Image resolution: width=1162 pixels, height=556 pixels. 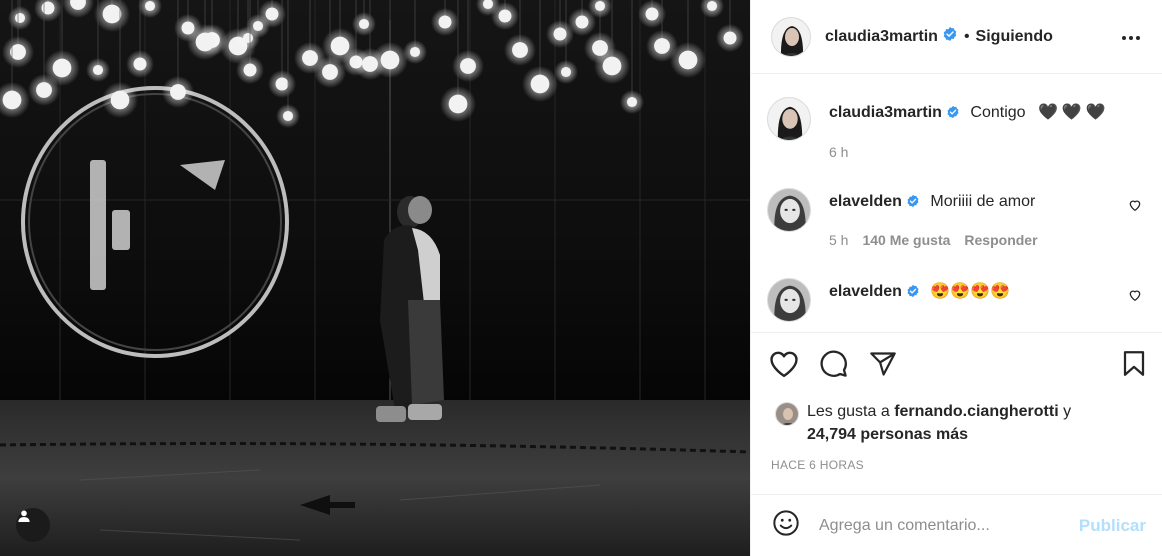 What do you see at coordinates (33, 525) in the screenshot?
I see `tagged-users-button` at bounding box center [33, 525].